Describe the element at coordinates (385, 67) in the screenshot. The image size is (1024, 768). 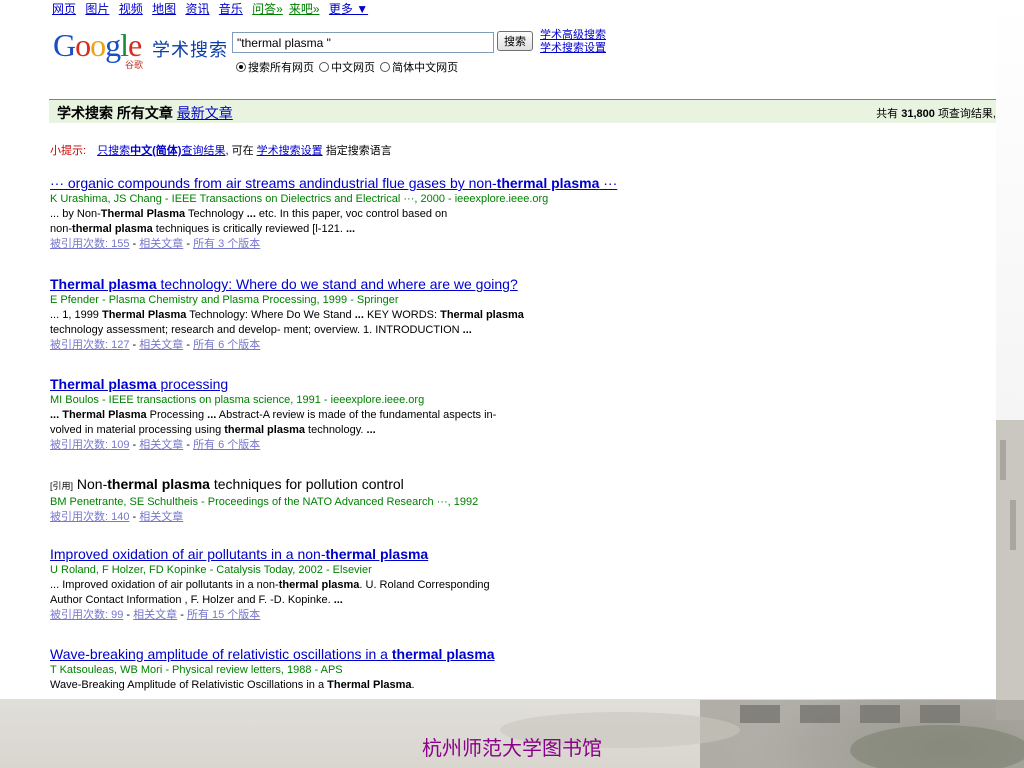
I see `scope-simplified-radio` at that location.